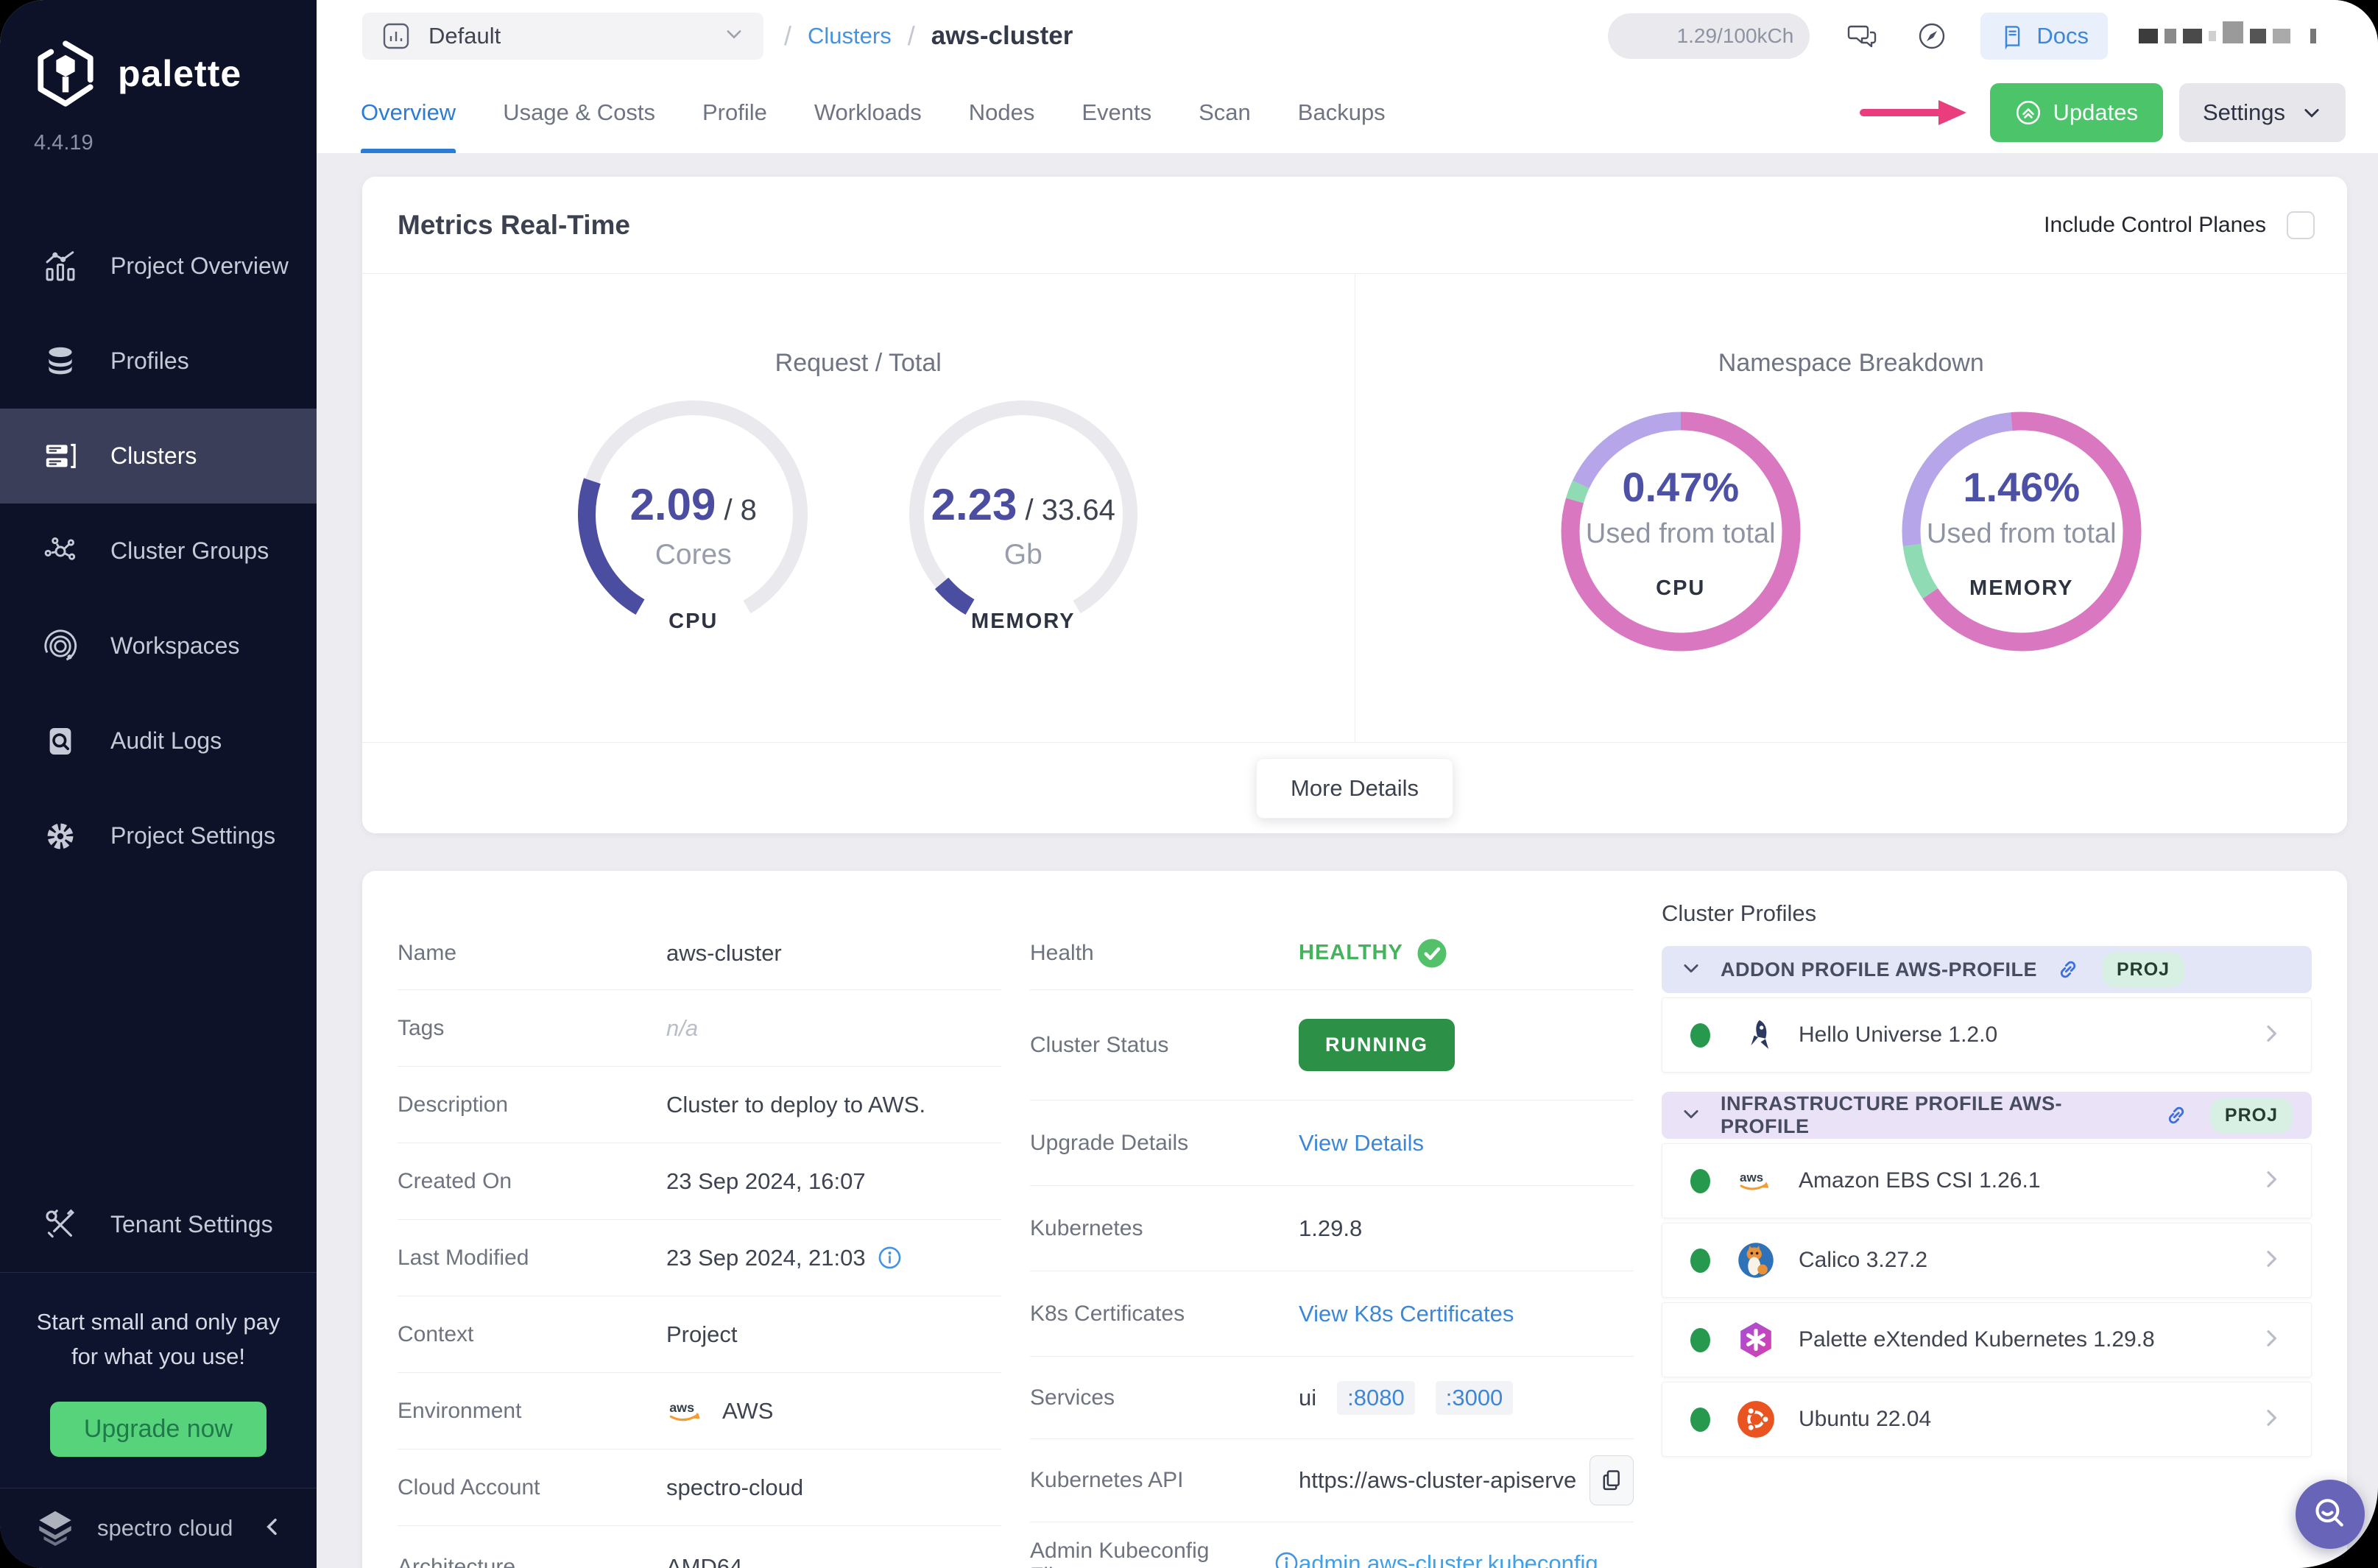 The width and height of the screenshot is (2378, 1568). I want to click on tab-events: Events, so click(1116, 112).